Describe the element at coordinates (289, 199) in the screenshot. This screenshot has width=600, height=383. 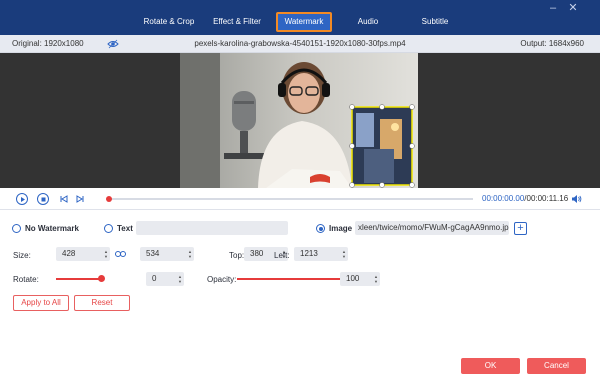
I see `progress-track` at that location.